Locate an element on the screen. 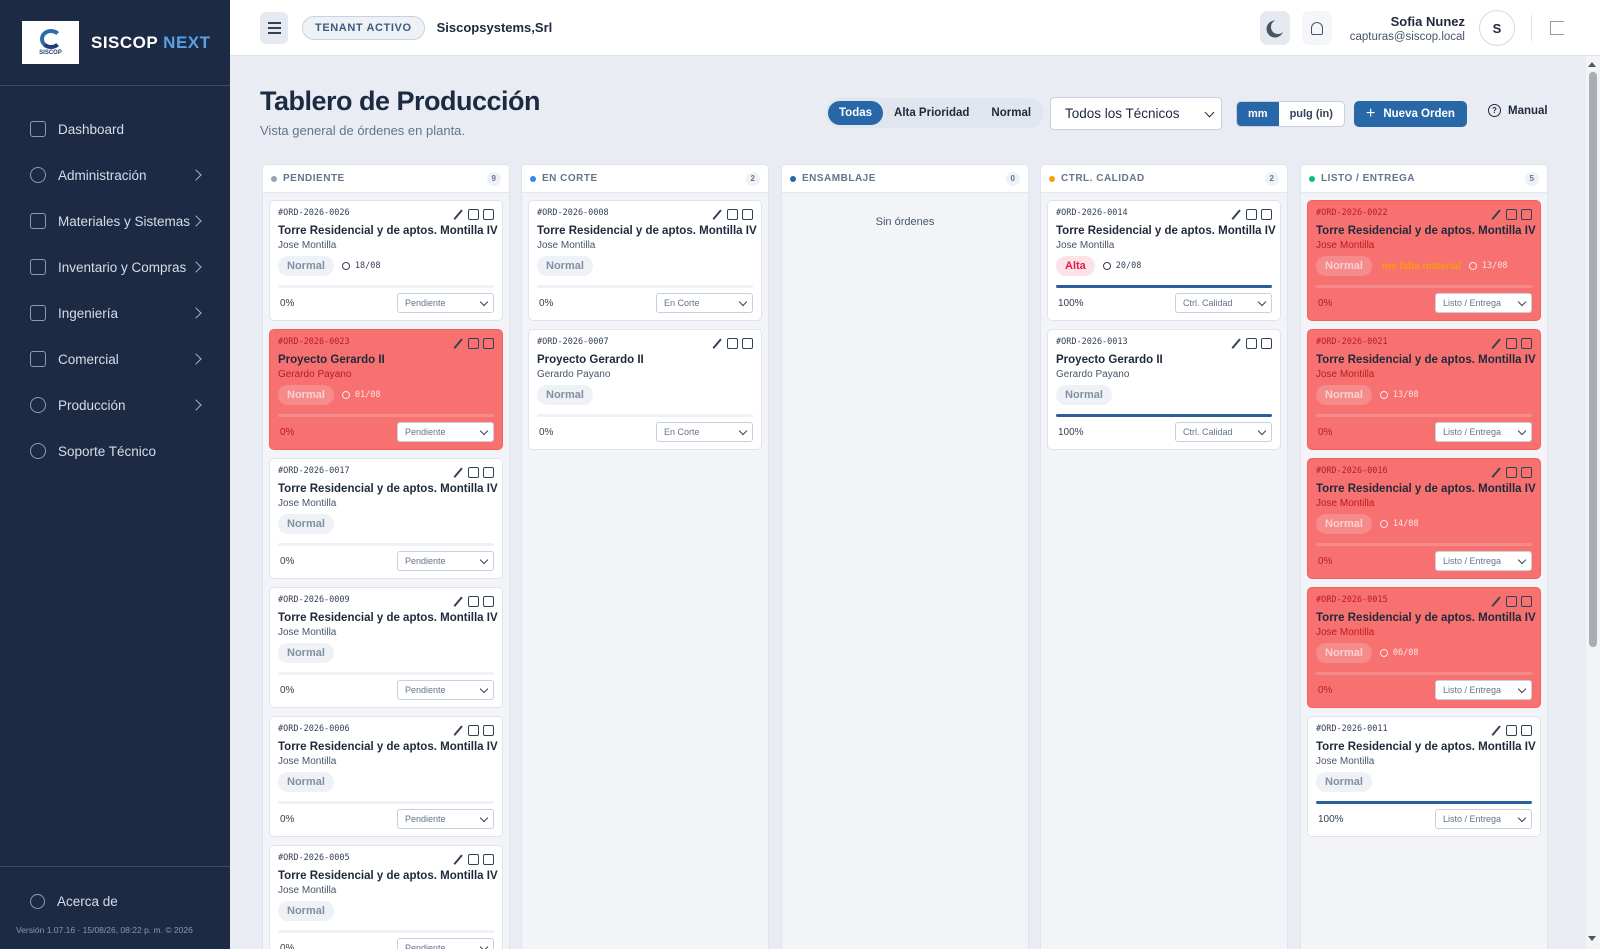 The image size is (1600, 949). sidebar-item-about: Acerca de is located at coordinates (115, 901).